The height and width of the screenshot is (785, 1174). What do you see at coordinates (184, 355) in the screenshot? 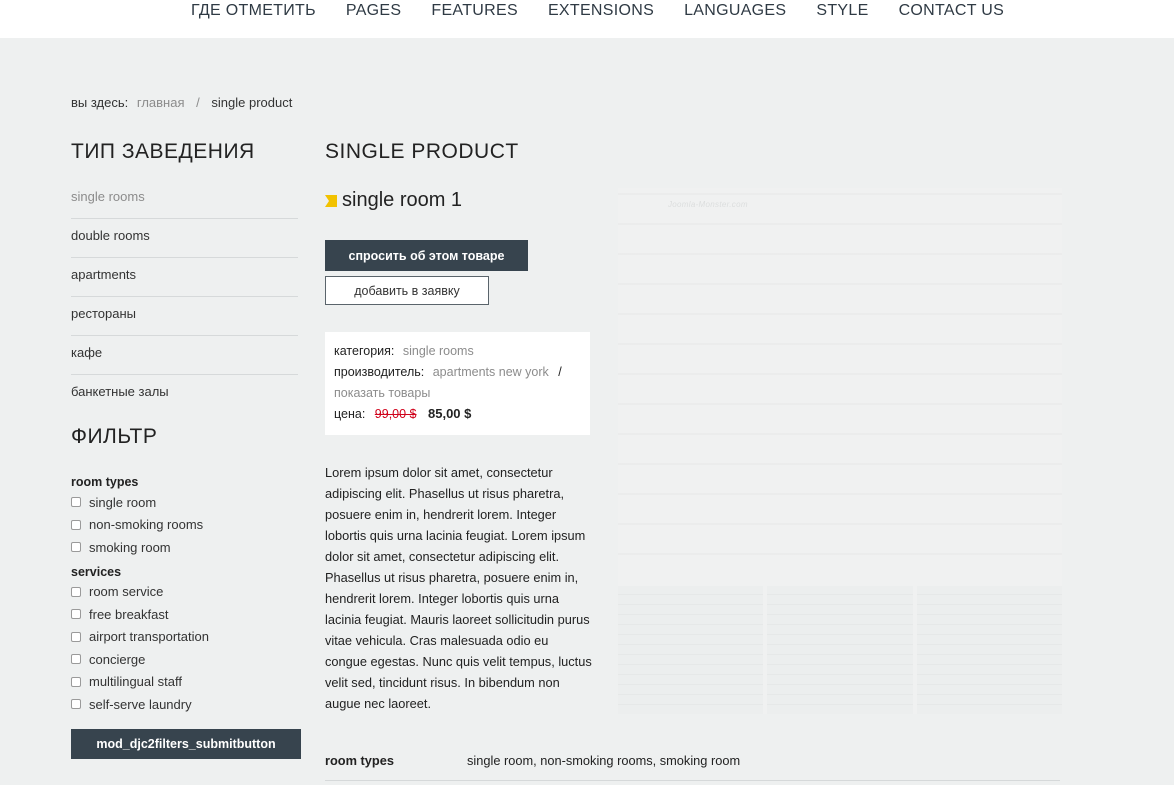
I see `sidebar-item-cafe: кафе` at bounding box center [184, 355].